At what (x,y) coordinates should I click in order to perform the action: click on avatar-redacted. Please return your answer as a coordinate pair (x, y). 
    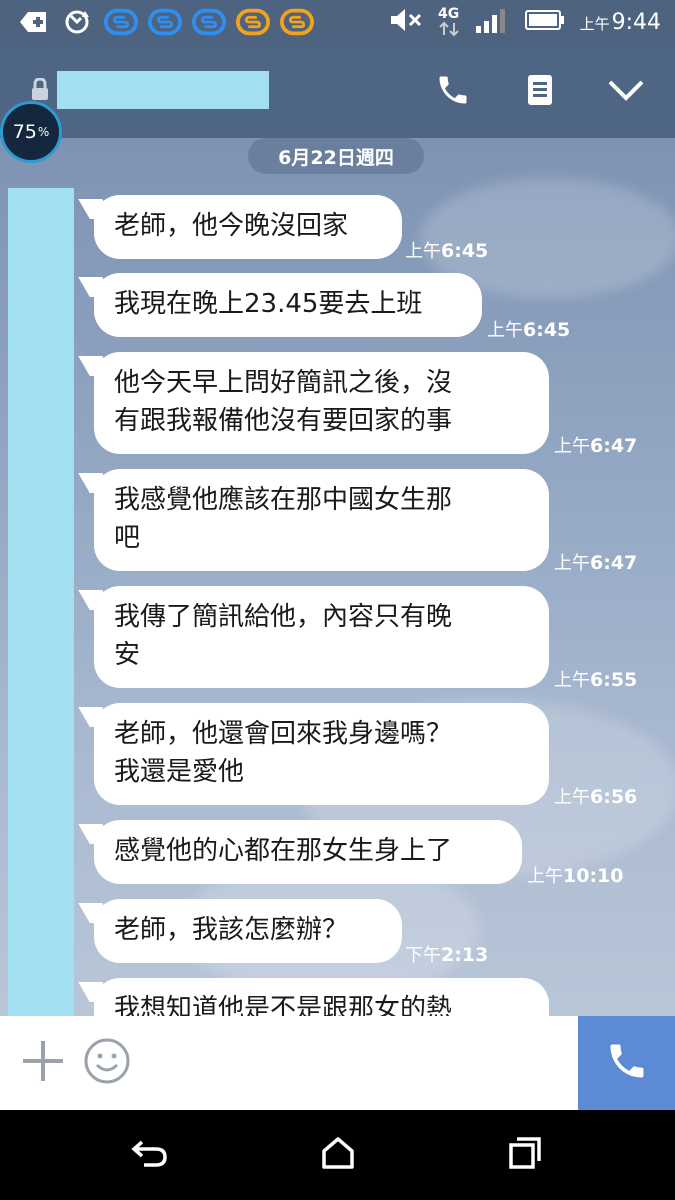
    Looking at the image, I should click on (41, 602).